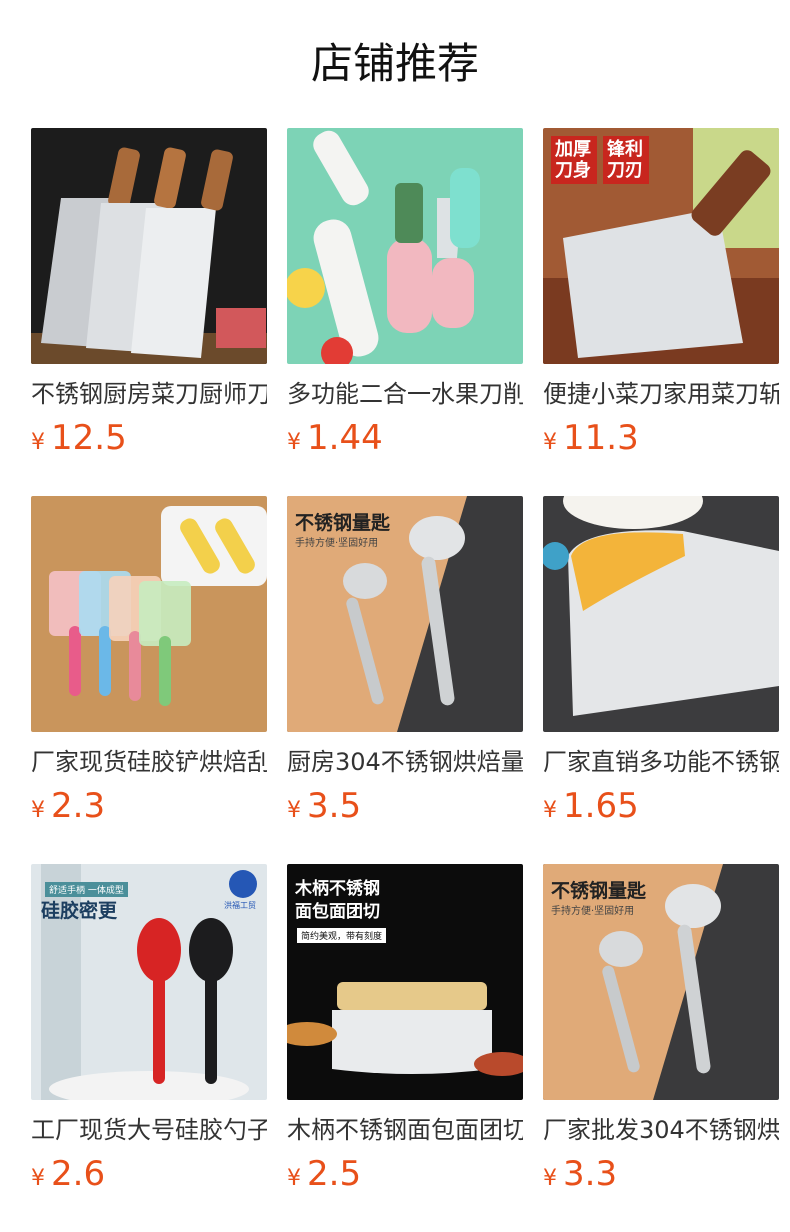  What do you see at coordinates (149, 441) in the screenshot?
I see `product-price: ¥12.5` at bounding box center [149, 441].